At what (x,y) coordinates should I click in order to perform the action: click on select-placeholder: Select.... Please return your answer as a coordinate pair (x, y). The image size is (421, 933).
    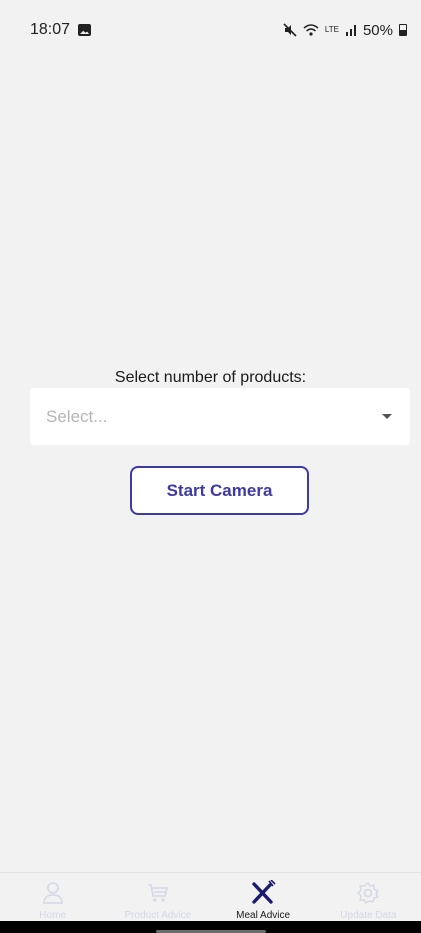
    Looking at the image, I should click on (77, 416).